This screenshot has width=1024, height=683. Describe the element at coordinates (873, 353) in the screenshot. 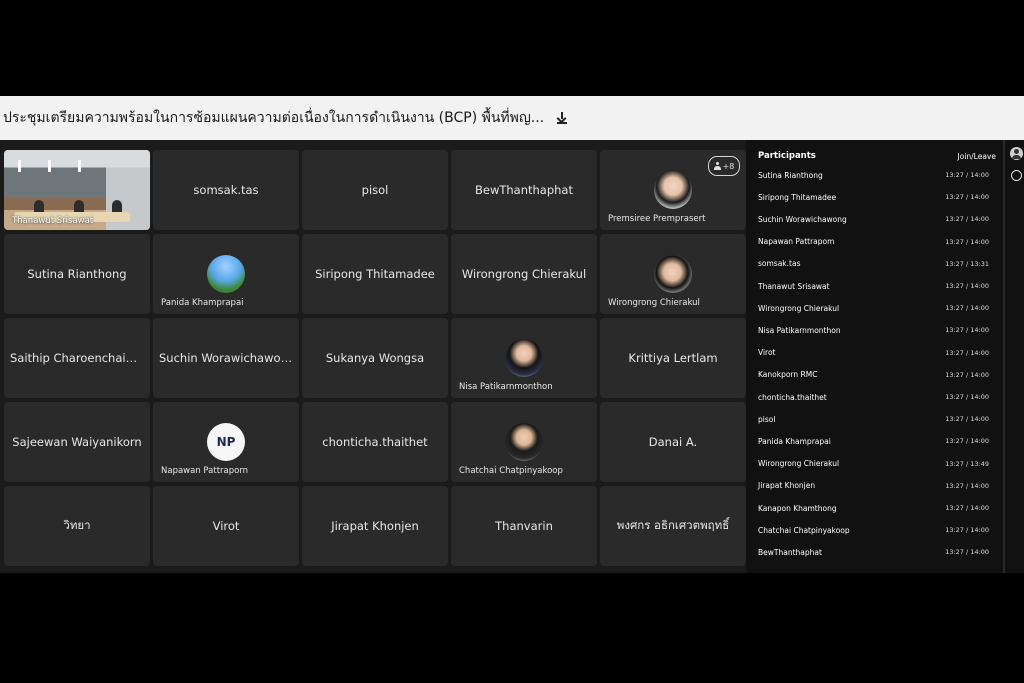

I see `participant-row: Virot 13:27 / 14:00` at that location.